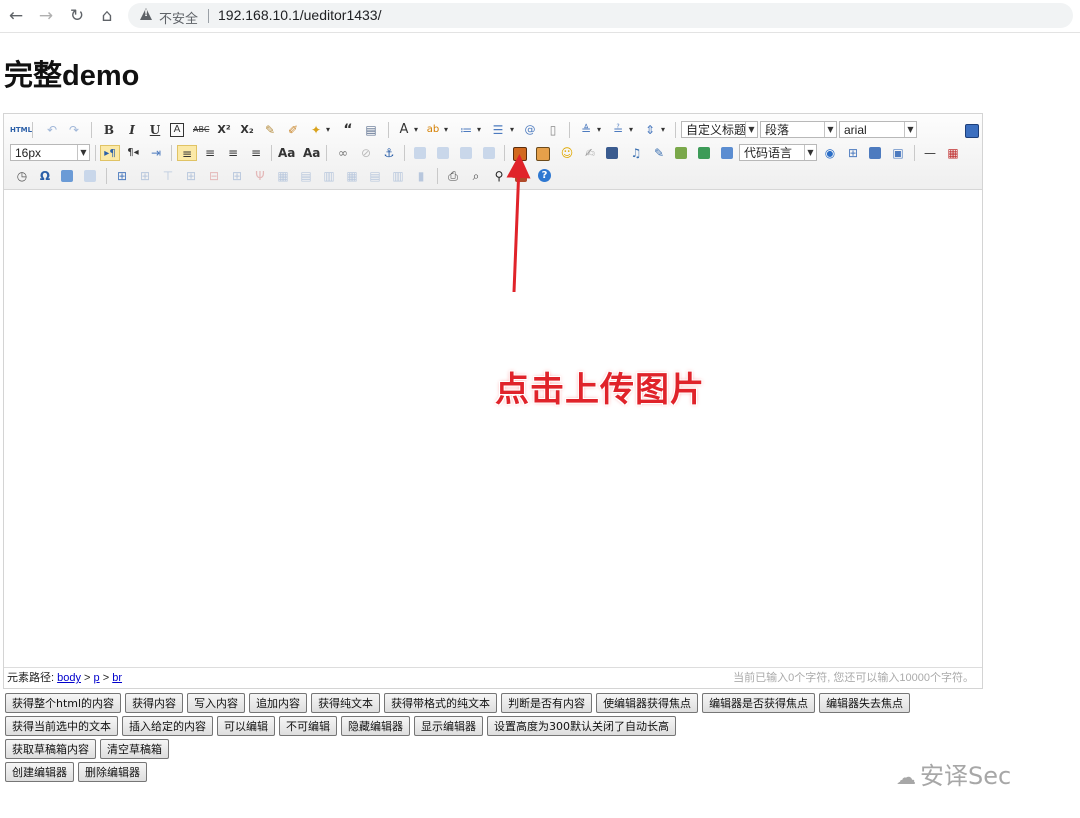 The width and height of the screenshot is (1080, 818). Describe the element at coordinates (759, 703) in the screenshot. I see `is-focus-button: 编辑器是否获得焦点` at that location.